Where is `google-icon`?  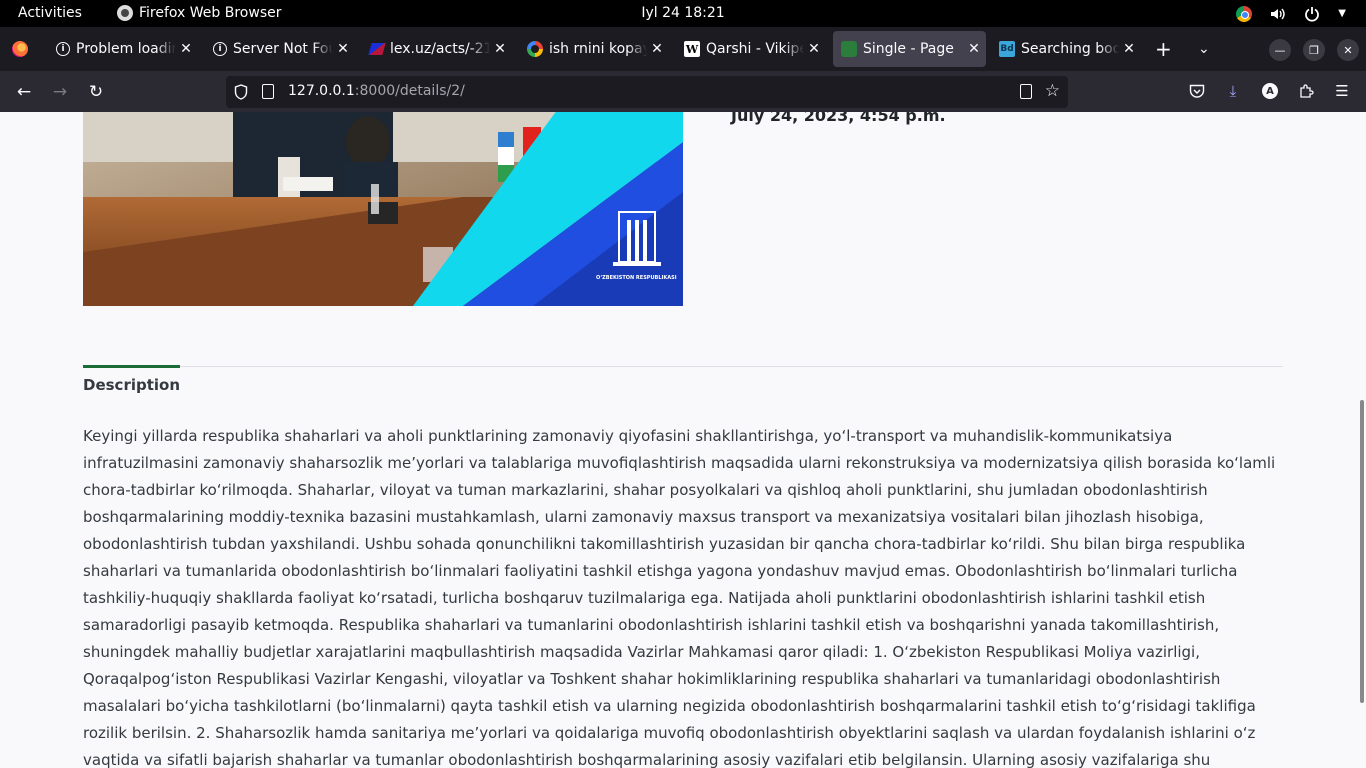 google-icon is located at coordinates (535, 49).